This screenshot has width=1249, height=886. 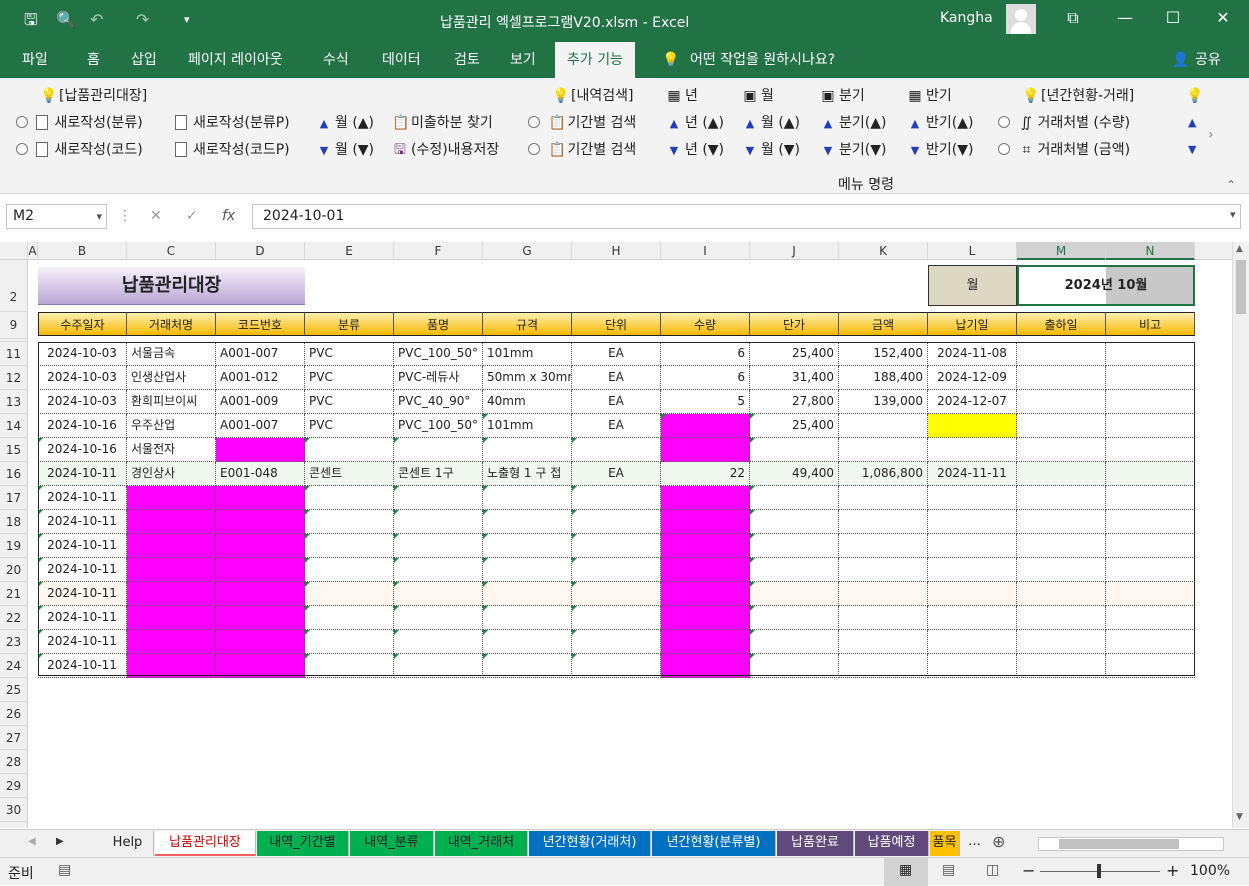 I want to click on zoom-out-icon: −, so click(x=1028, y=870).